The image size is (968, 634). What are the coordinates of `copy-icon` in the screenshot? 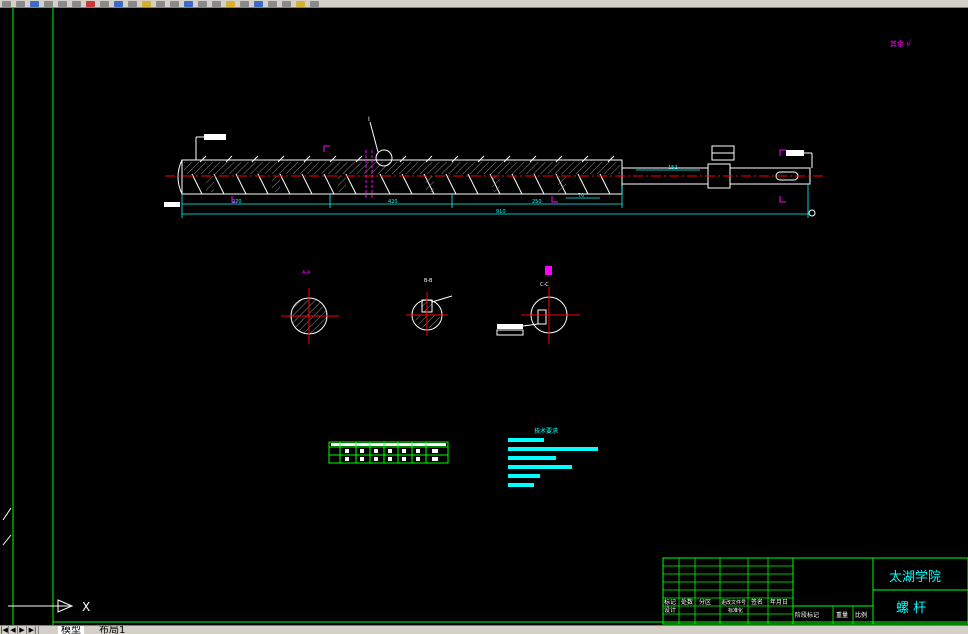 It's located at (104, 3).